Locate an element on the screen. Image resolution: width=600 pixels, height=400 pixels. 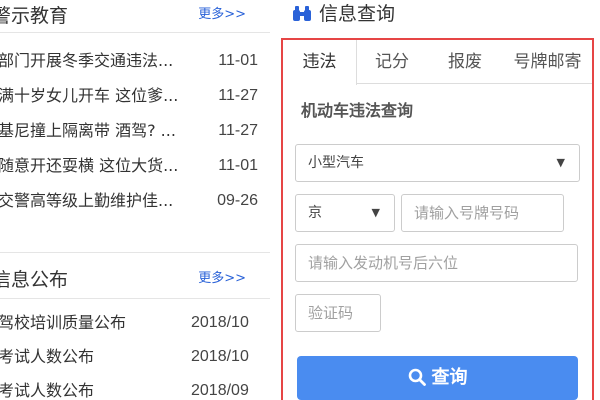
query-submit-label: 查询 is located at coordinates (449, 377).